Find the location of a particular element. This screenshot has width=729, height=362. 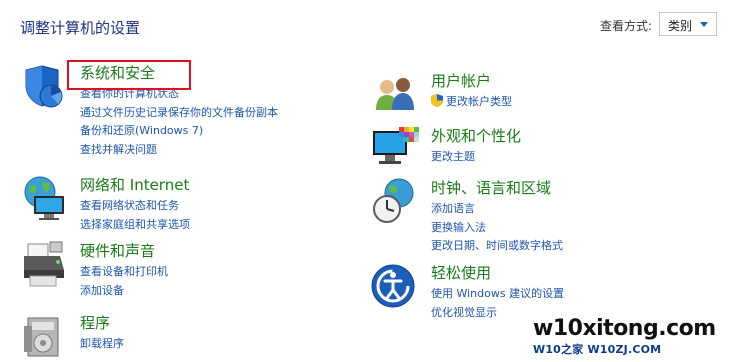

programs-icon is located at coordinates (41, 337).